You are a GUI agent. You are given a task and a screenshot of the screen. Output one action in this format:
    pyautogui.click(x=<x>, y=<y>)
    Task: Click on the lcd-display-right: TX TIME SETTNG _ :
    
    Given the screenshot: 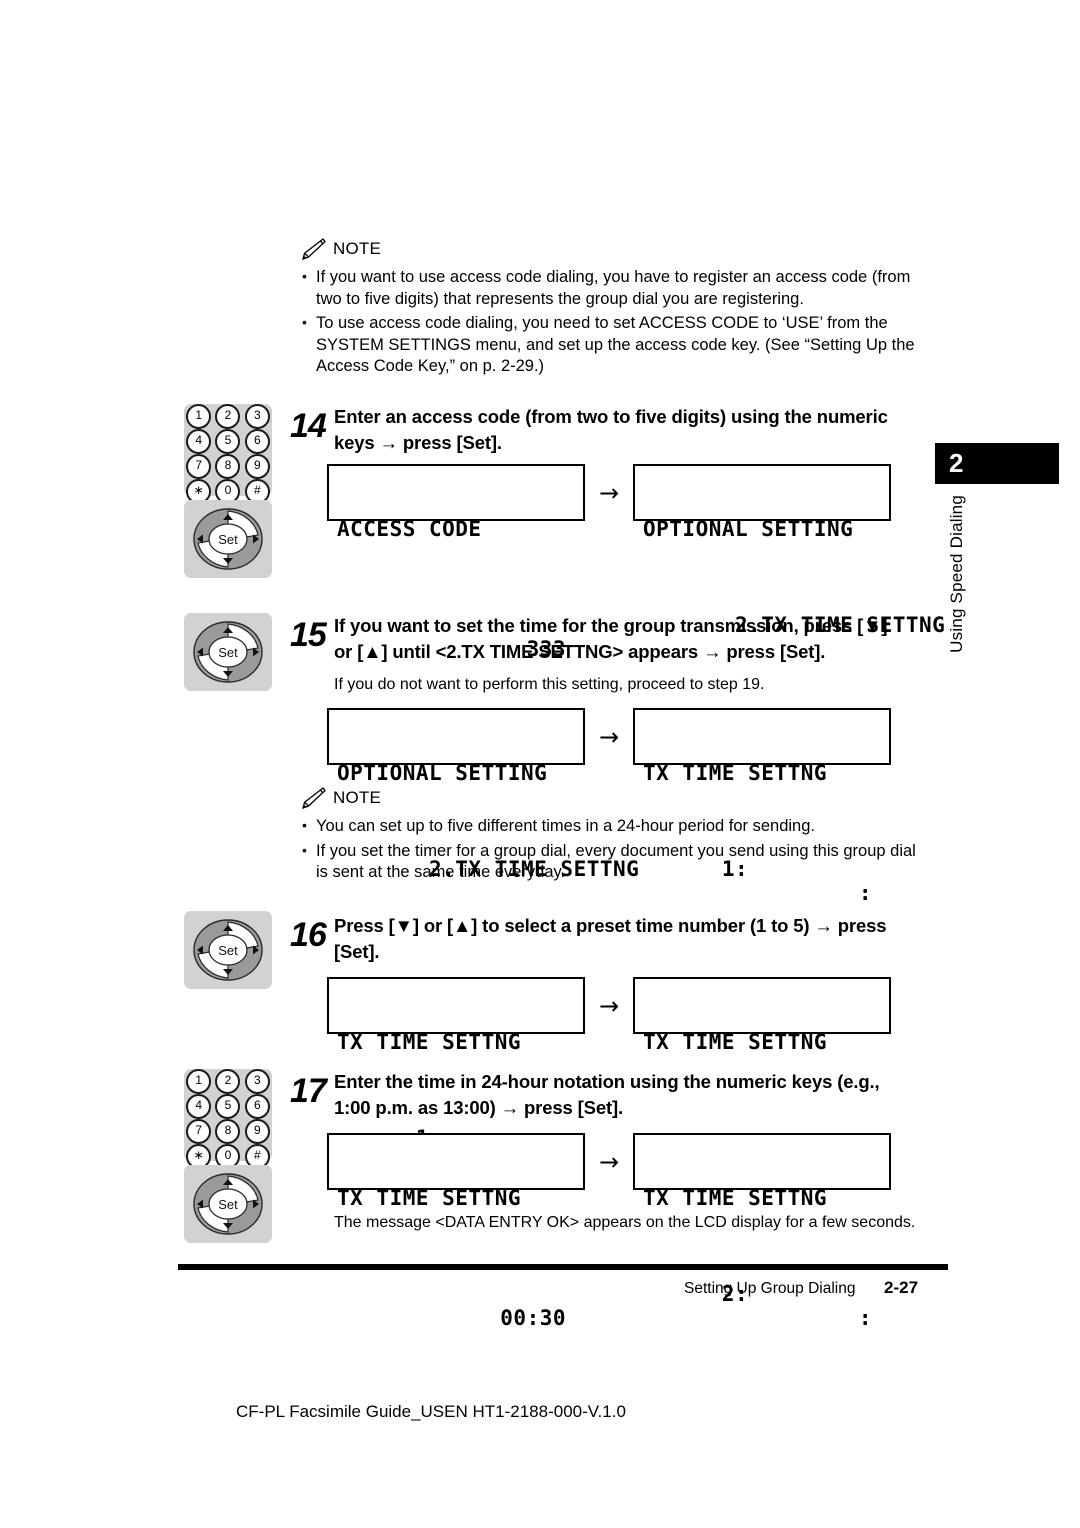 What is the action you would take?
    pyautogui.click(x=762, y=1075)
    